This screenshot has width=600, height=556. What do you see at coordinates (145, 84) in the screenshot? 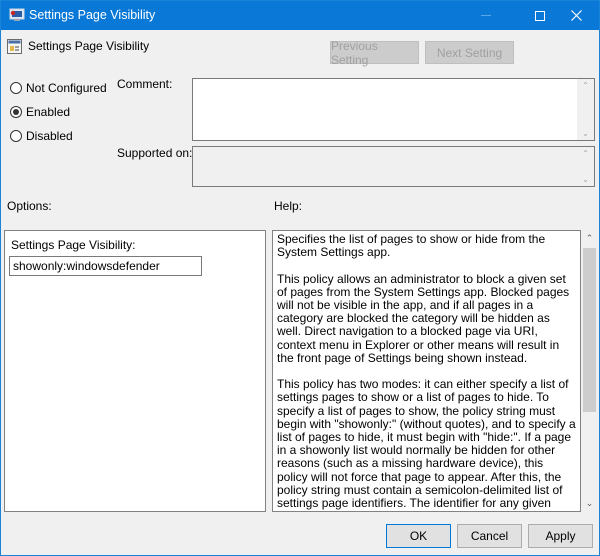
I see `comment-label: Comment:` at bounding box center [145, 84].